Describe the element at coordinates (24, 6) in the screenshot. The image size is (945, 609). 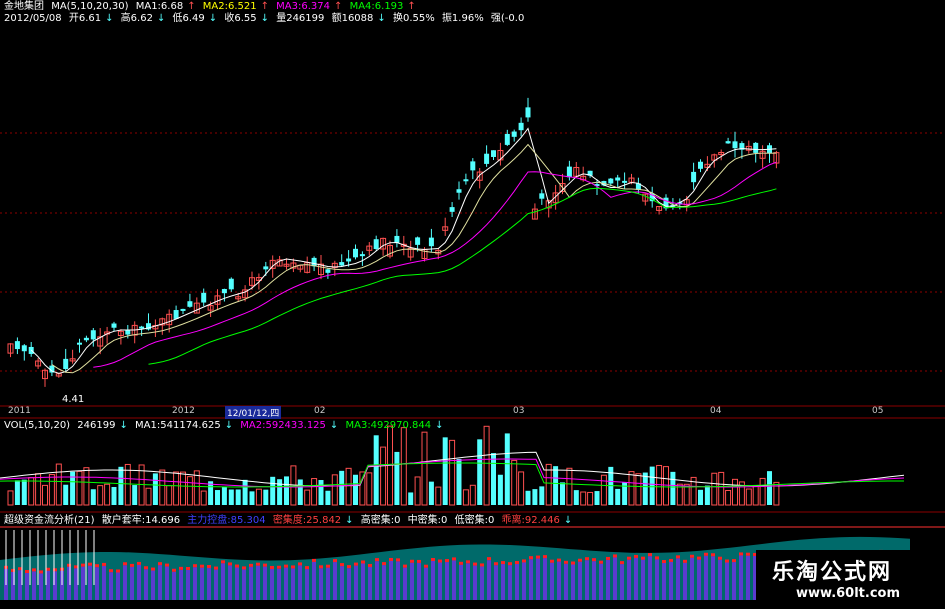
I see `stock-name: 金地集团` at that location.